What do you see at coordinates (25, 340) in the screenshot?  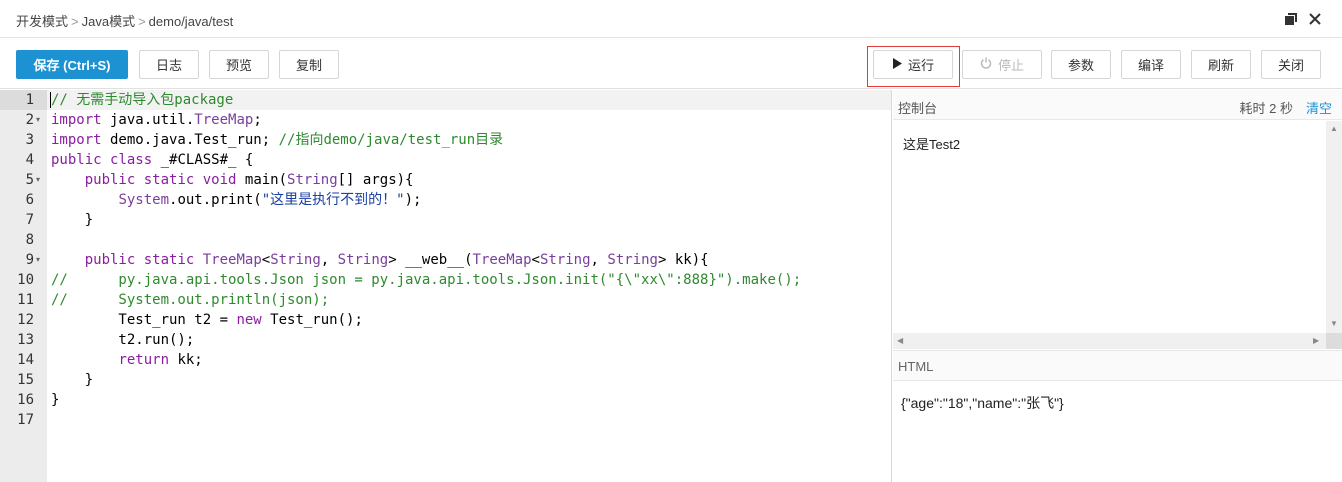 I see `line-number: 13` at bounding box center [25, 340].